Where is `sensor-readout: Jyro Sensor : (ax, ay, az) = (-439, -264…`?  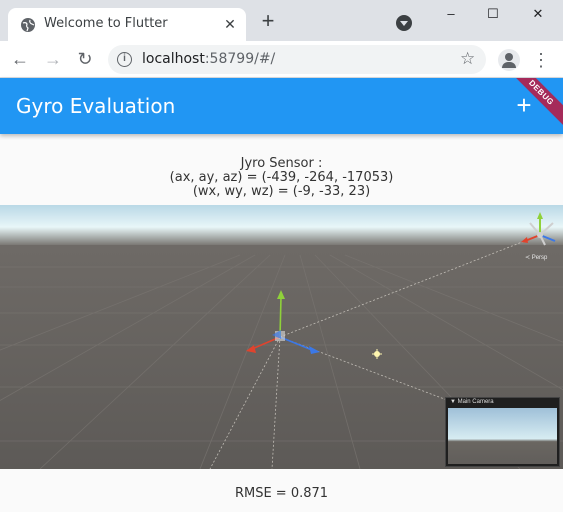
sensor-readout: Jyro Sensor : (ax, ay, az) = (-439, -264… is located at coordinates (281, 178).